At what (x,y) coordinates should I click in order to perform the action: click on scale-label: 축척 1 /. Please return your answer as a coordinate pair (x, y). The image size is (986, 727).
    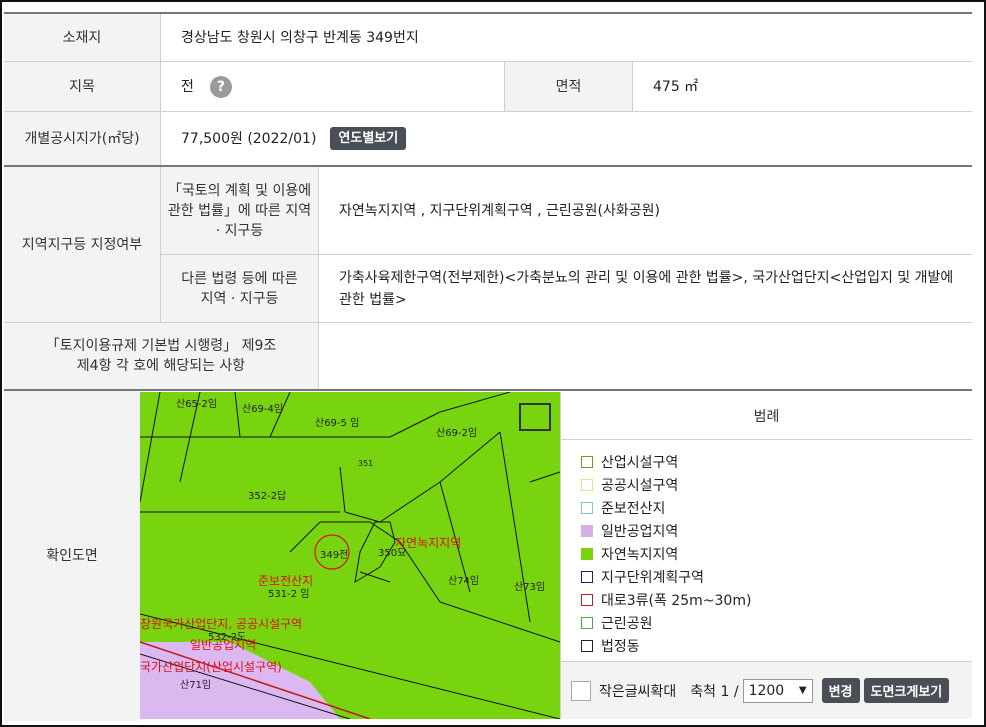
    Looking at the image, I should click on (714, 691).